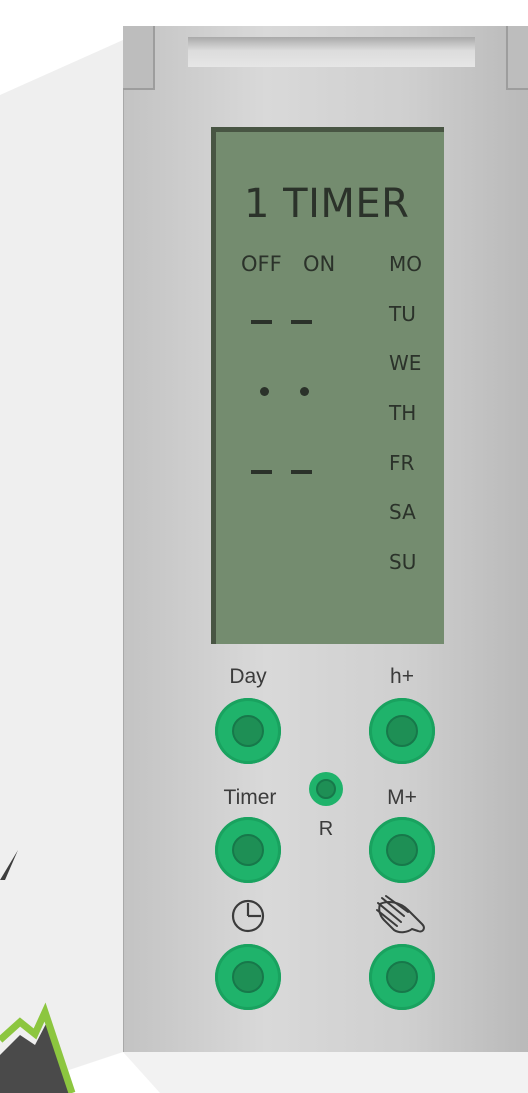 The image size is (528, 1093). I want to click on manual-button-center, so click(402, 977).